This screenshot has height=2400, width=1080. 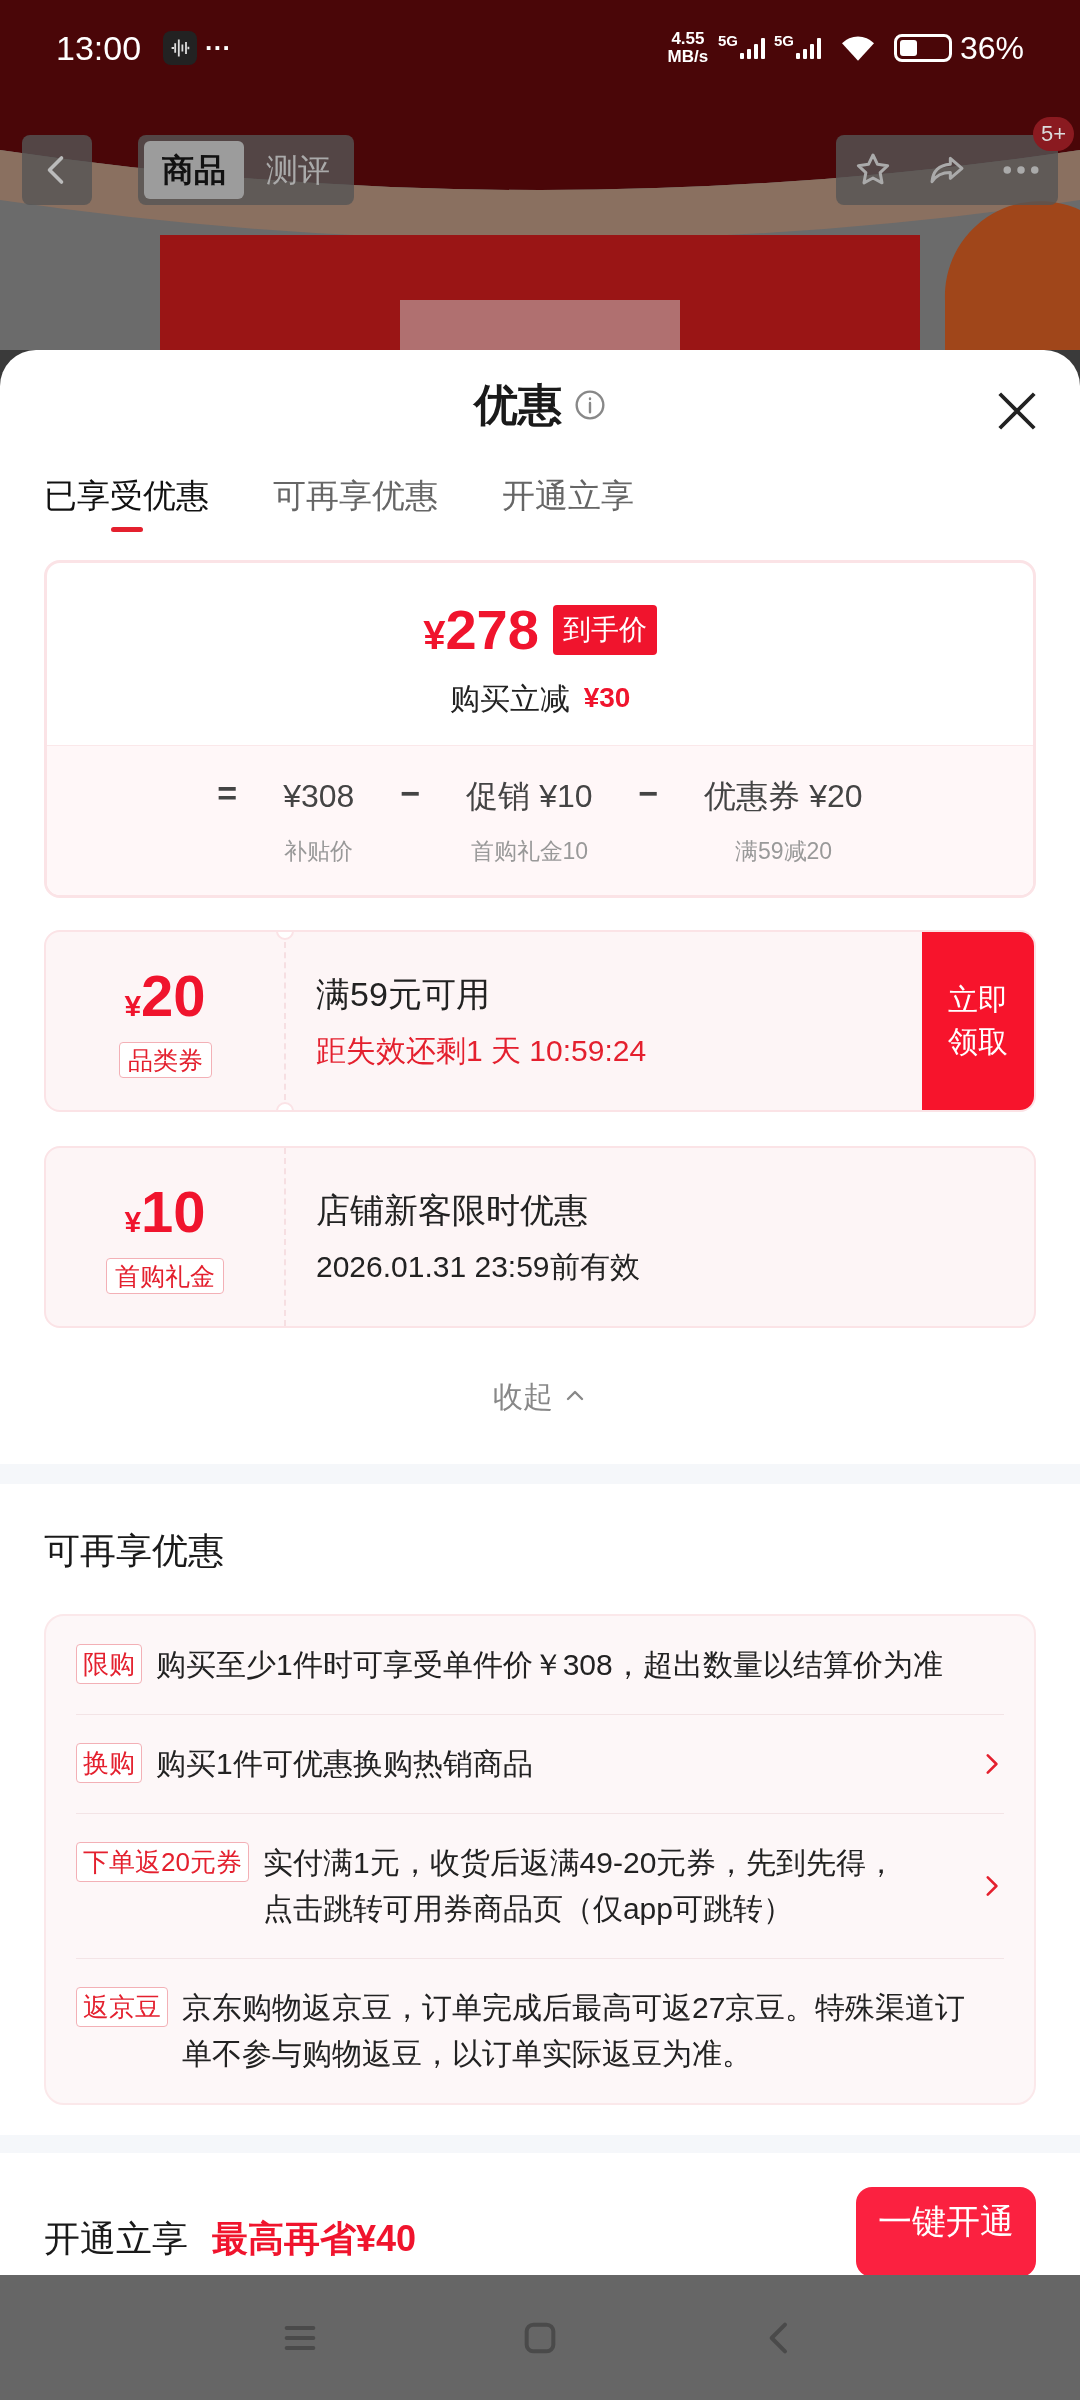 What do you see at coordinates (922, 48) in the screenshot?
I see `battery-icon` at bounding box center [922, 48].